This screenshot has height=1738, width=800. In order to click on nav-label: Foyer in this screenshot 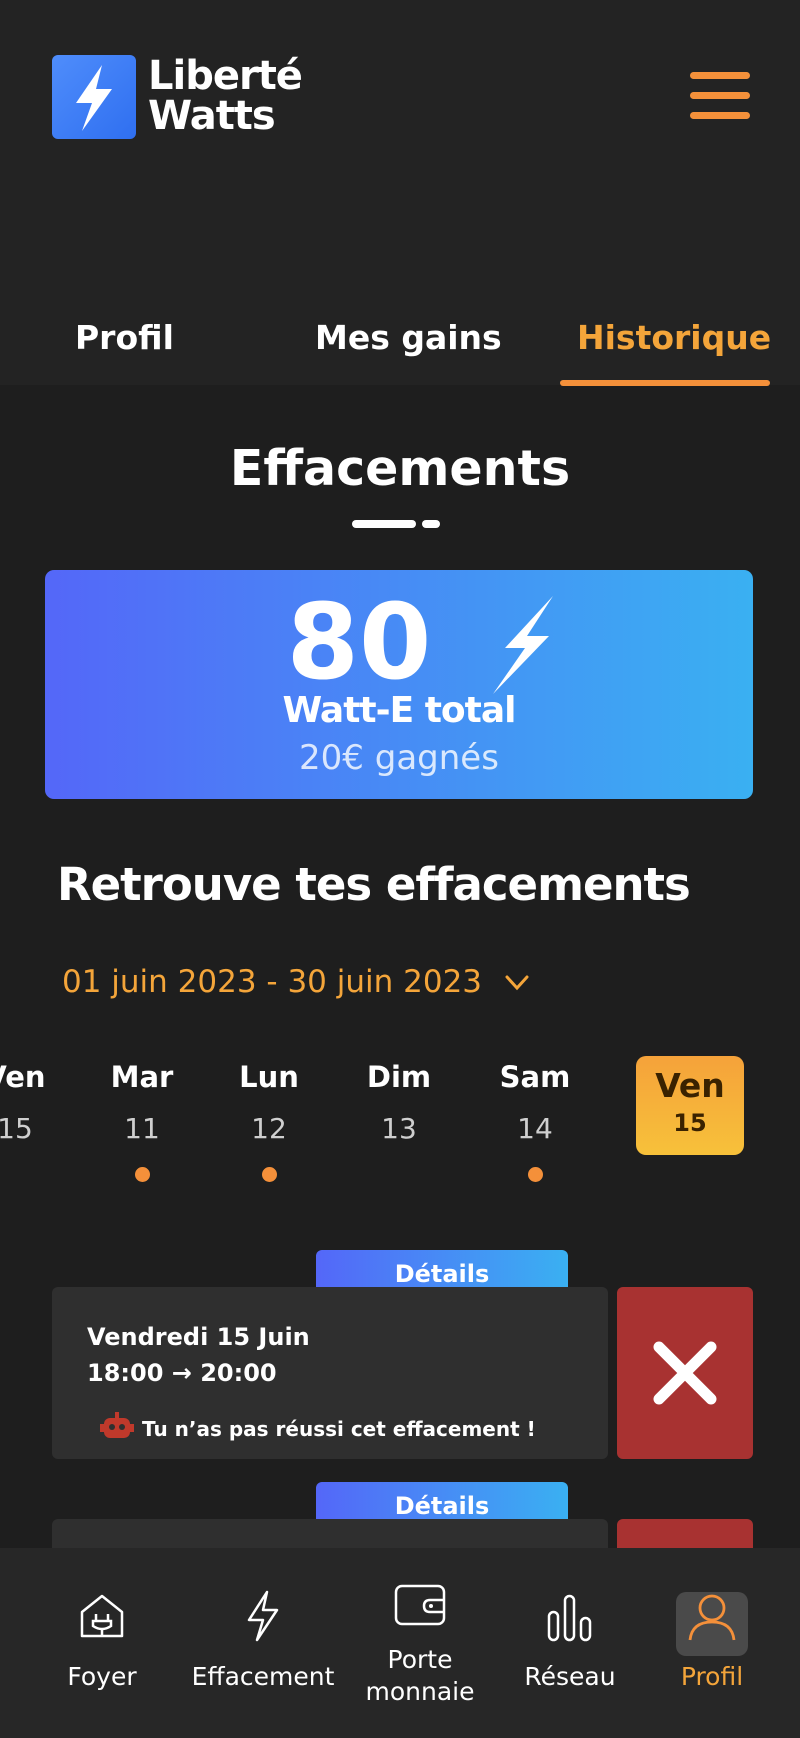, I will do `click(102, 1676)`.